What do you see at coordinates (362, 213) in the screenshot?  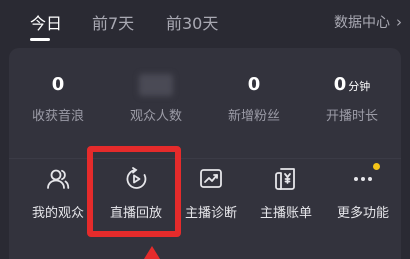 I see `tool-label: 更多功能` at bounding box center [362, 213].